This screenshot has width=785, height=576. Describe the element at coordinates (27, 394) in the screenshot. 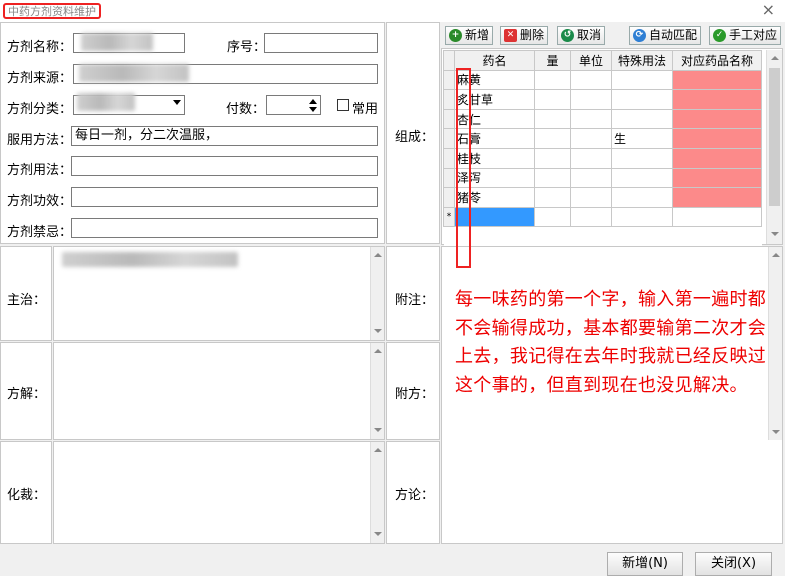

I see `explanation-label: 方解：` at that location.